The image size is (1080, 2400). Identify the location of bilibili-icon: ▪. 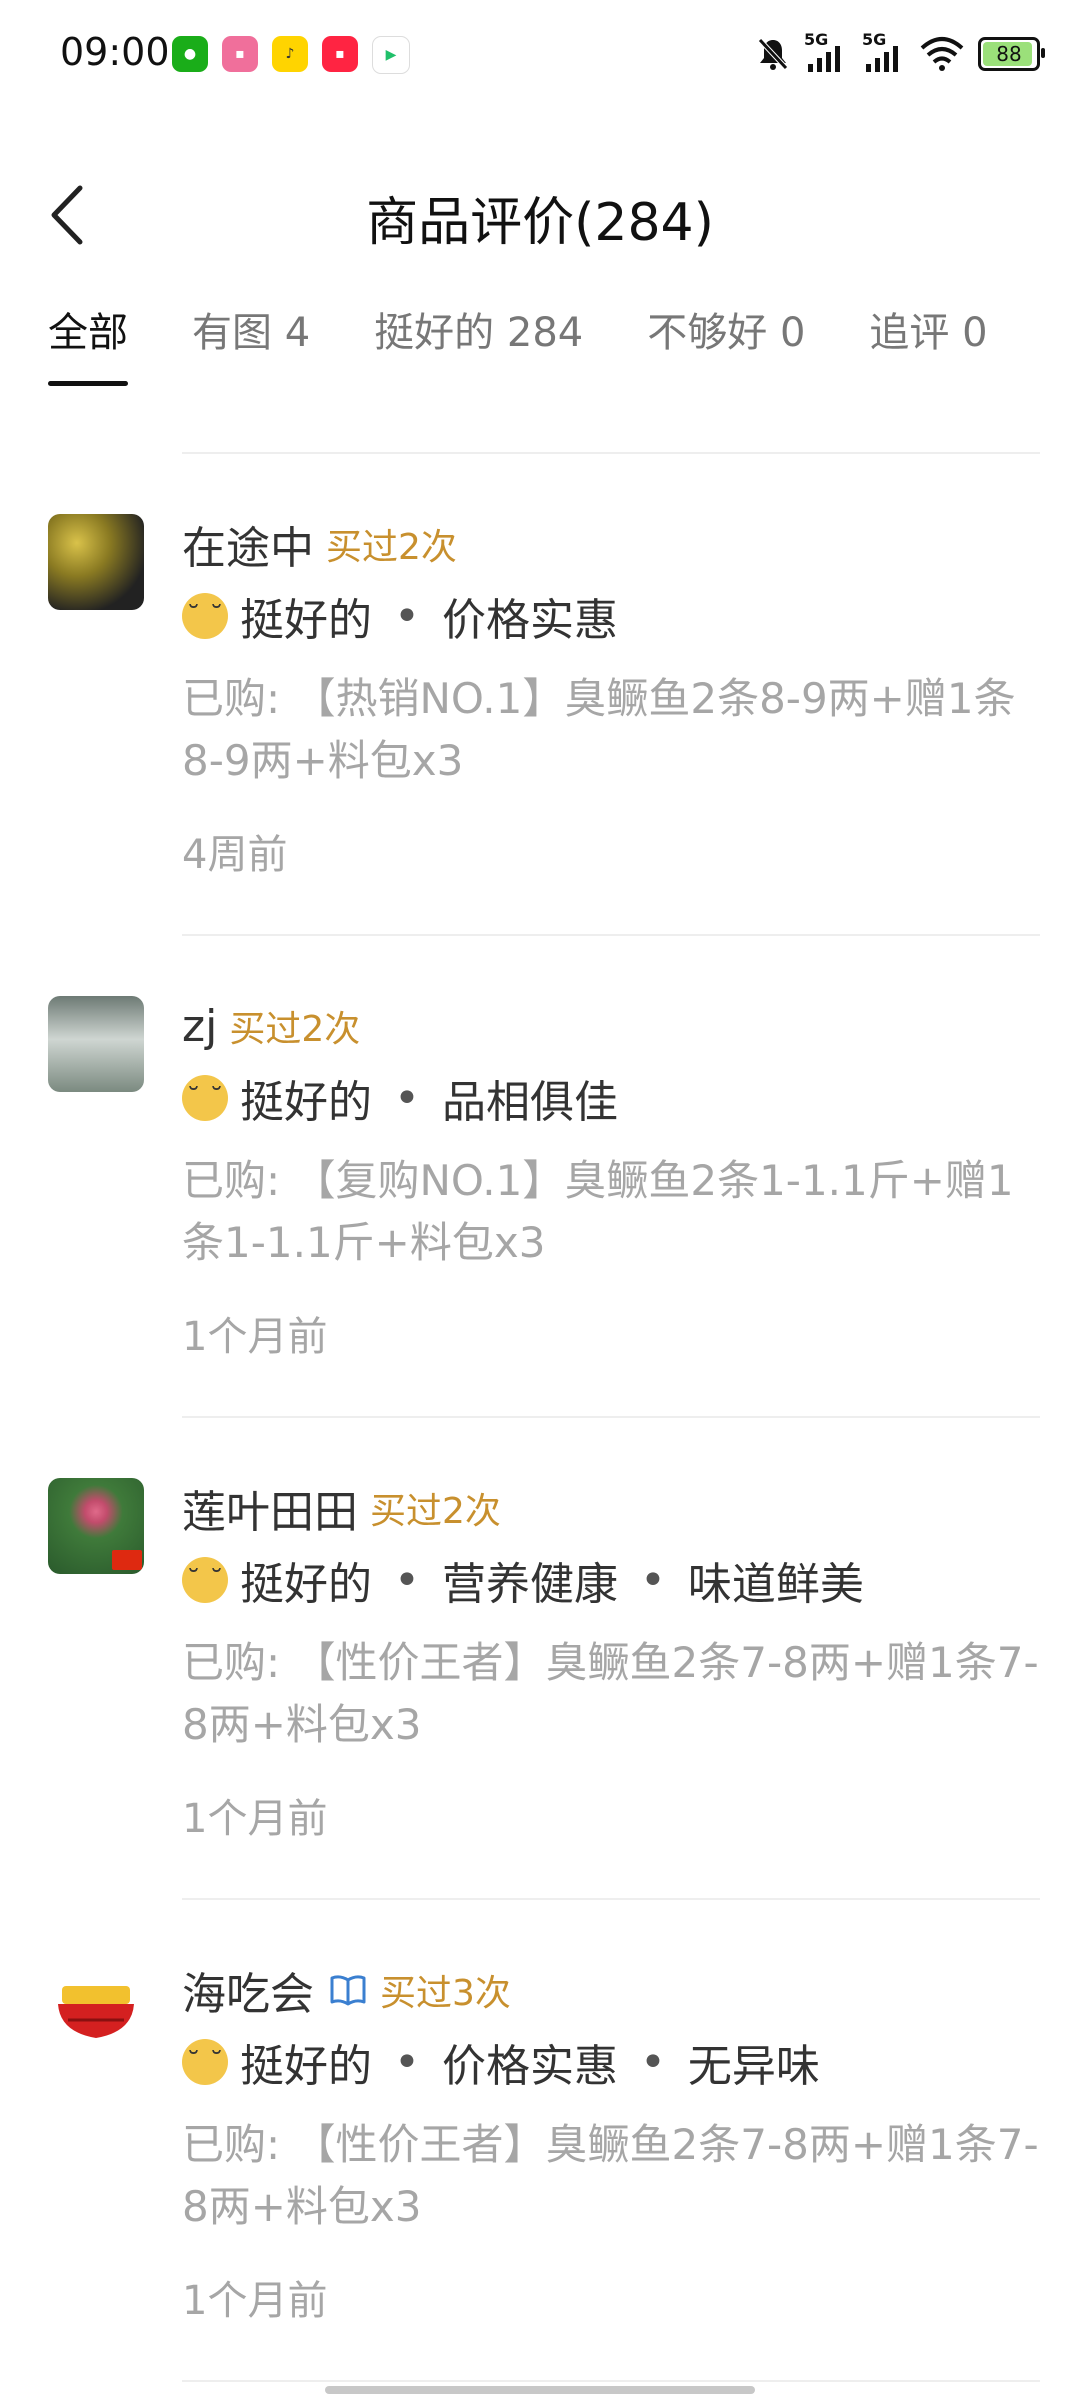
(240, 54).